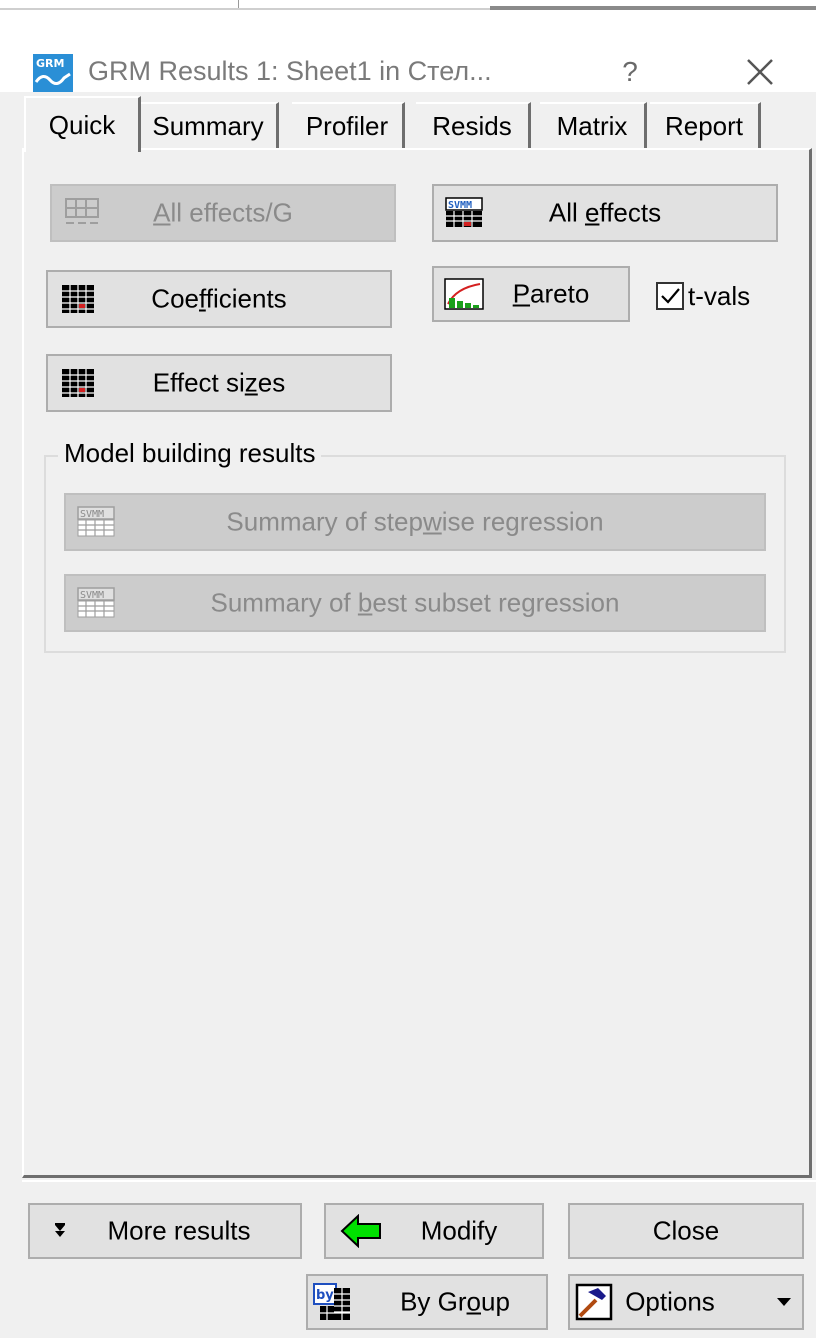 Image resolution: width=816 pixels, height=1338 pixels. What do you see at coordinates (719, 295) in the screenshot?
I see `tvals-label: t-vals` at bounding box center [719, 295].